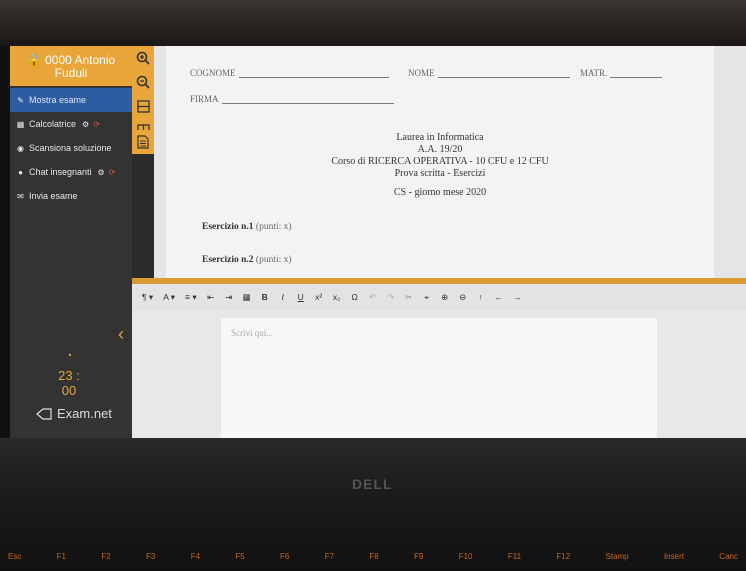  What do you see at coordinates (211, 297) in the screenshot?
I see `outdent-button: ⇤` at bounding box center [211, 297].